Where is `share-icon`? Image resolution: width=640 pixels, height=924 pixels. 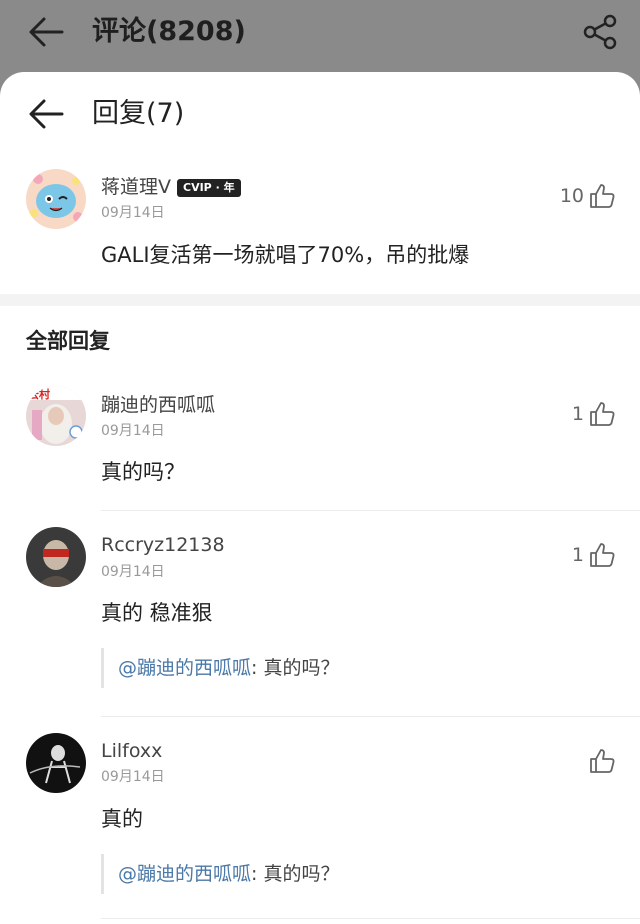 share-icon is located at coordinates (600, 32).